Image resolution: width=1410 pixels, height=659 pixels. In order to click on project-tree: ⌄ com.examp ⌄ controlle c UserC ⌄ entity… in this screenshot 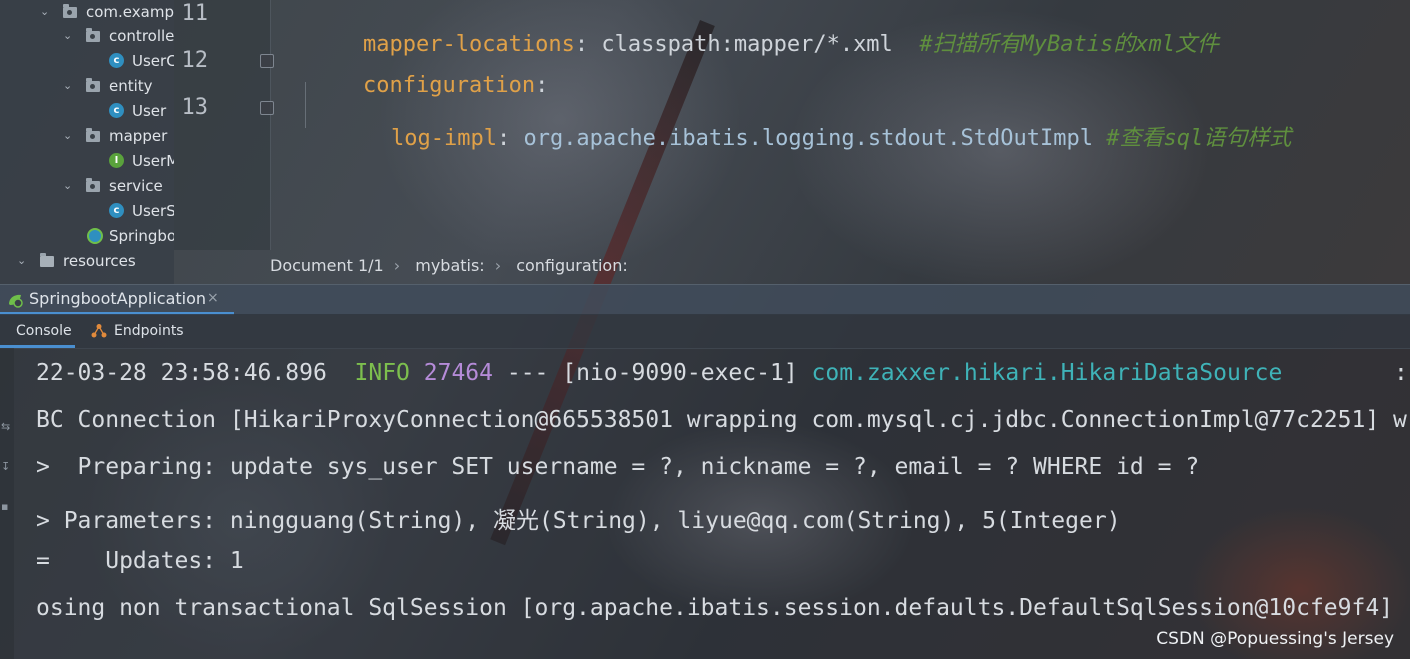, I will do `click(87, 142)`.